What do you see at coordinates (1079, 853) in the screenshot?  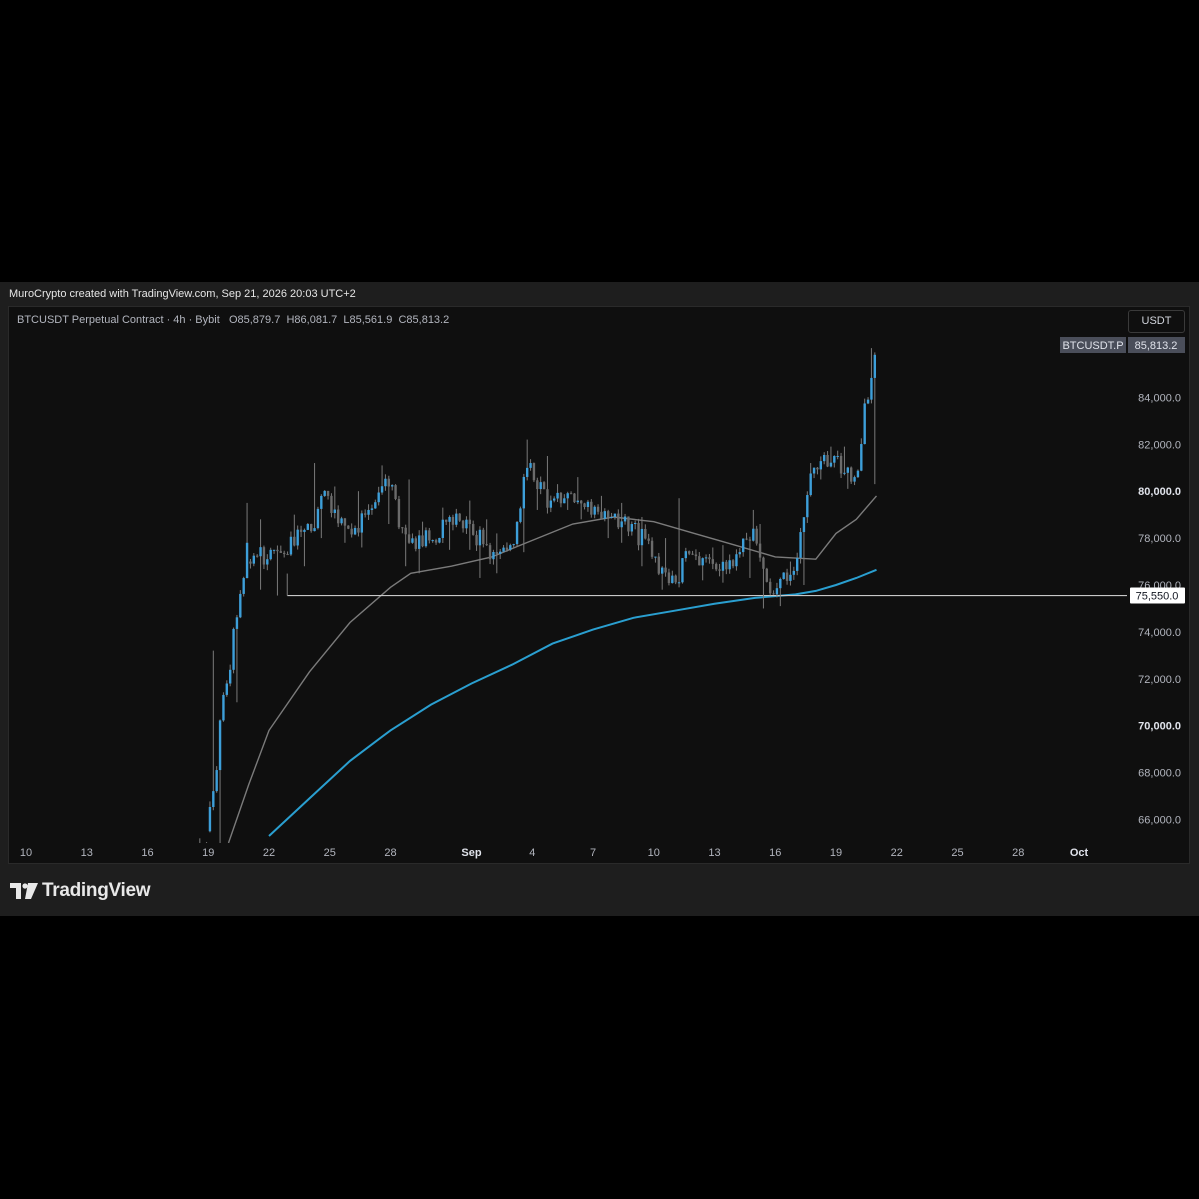 I see `x-axis-tick: Oct` at bounding box center [1079, 853].